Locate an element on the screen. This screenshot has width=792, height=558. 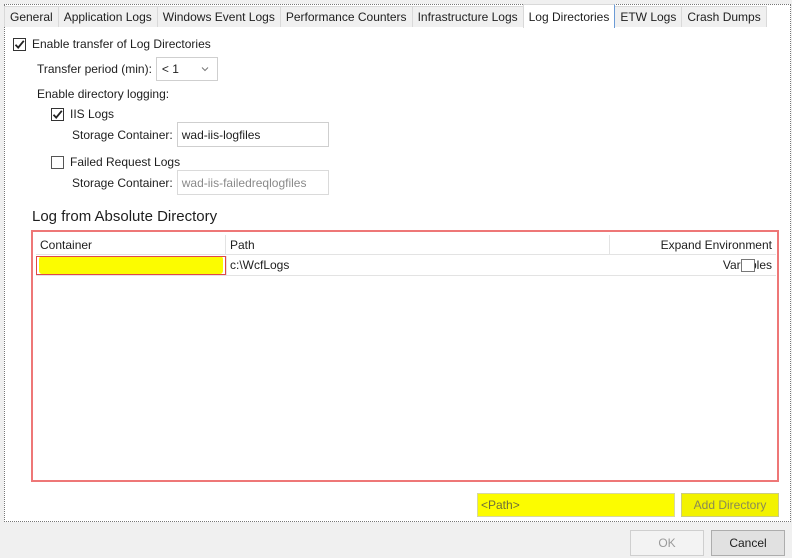
iis-storage-row: Storage Container: wad-iis-logfiles is located at coordinates (200, 134).